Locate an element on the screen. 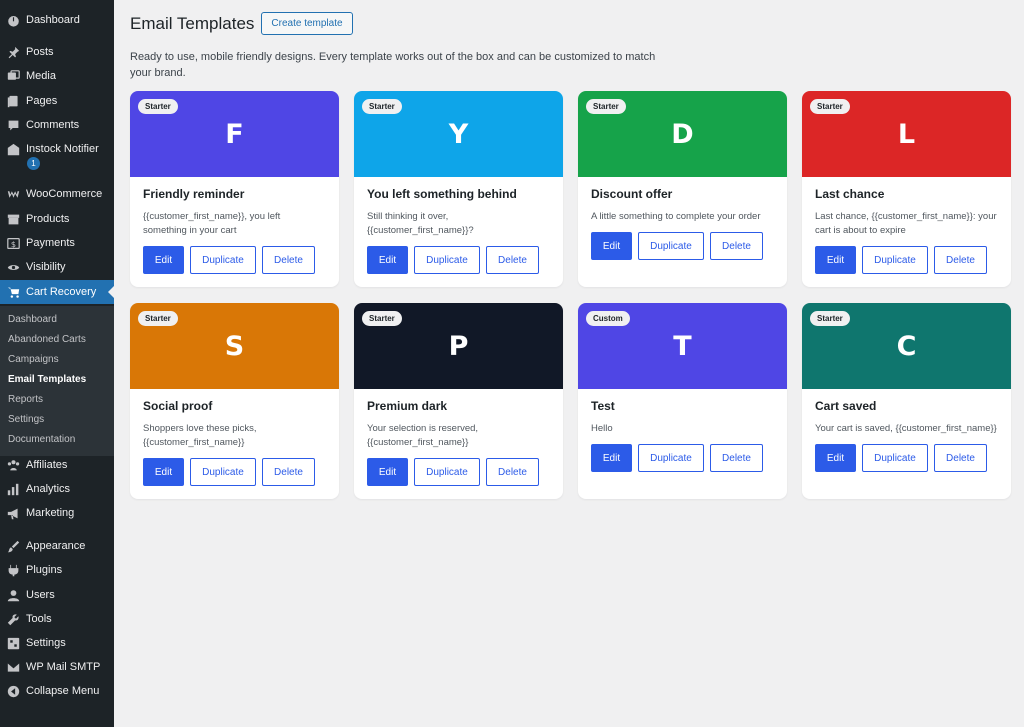  template-preview: Starter Y is located at coordinates (458, 134).